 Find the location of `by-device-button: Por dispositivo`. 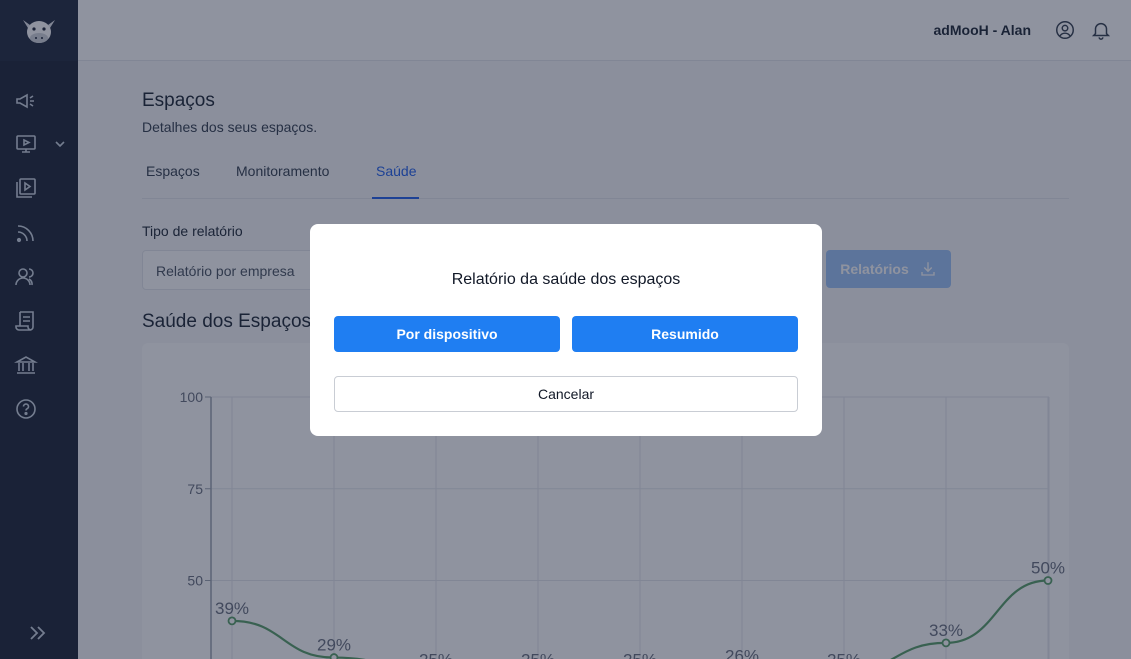

by-device-button: Por dispositivo is located at coordinates (447, 334).